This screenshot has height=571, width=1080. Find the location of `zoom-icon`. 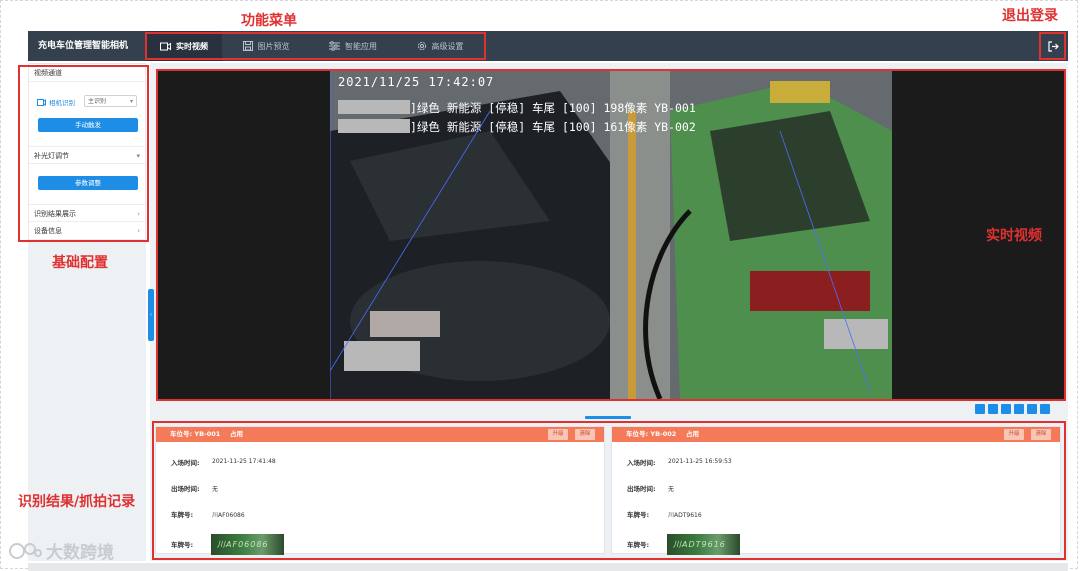

zoom-icon is located at coordinates (1032, 409).